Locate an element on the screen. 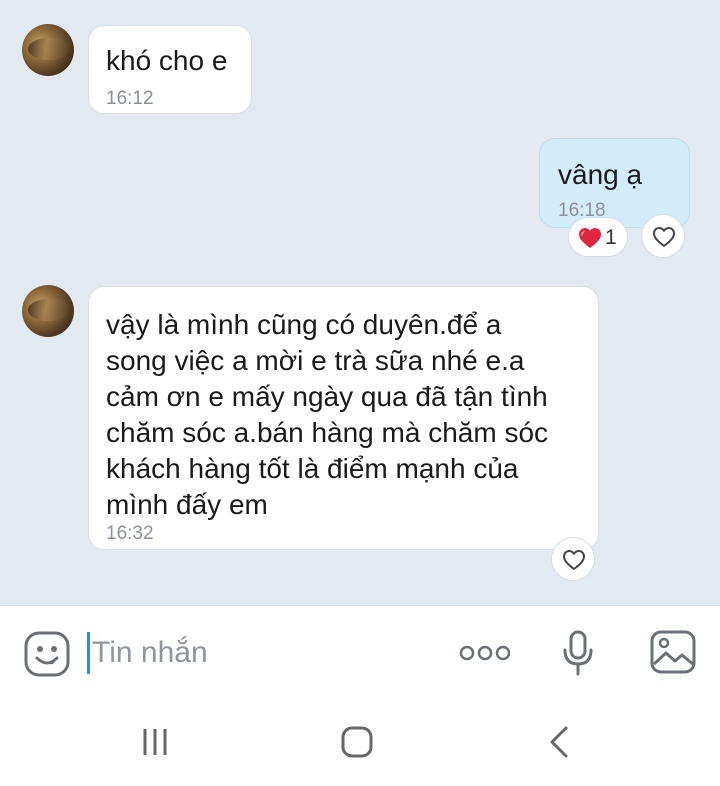  message-time: 16:32 is located at coordinates (130, 533).